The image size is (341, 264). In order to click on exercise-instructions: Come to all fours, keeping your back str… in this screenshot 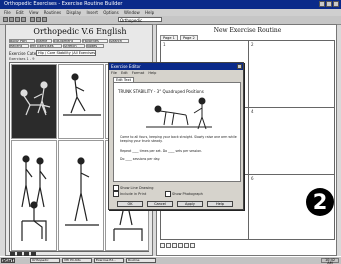, I will do `click(179, 139)`.